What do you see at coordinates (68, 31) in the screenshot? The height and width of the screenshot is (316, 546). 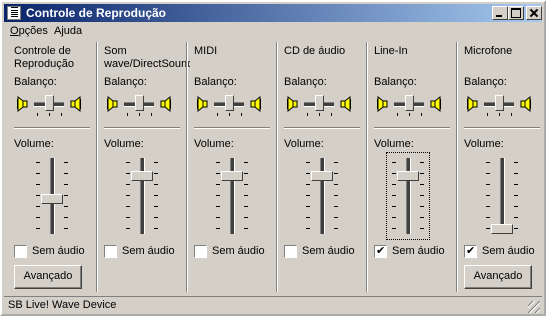 I see `menu-ajuda: Ajuda` at bounding box center [68, 31].